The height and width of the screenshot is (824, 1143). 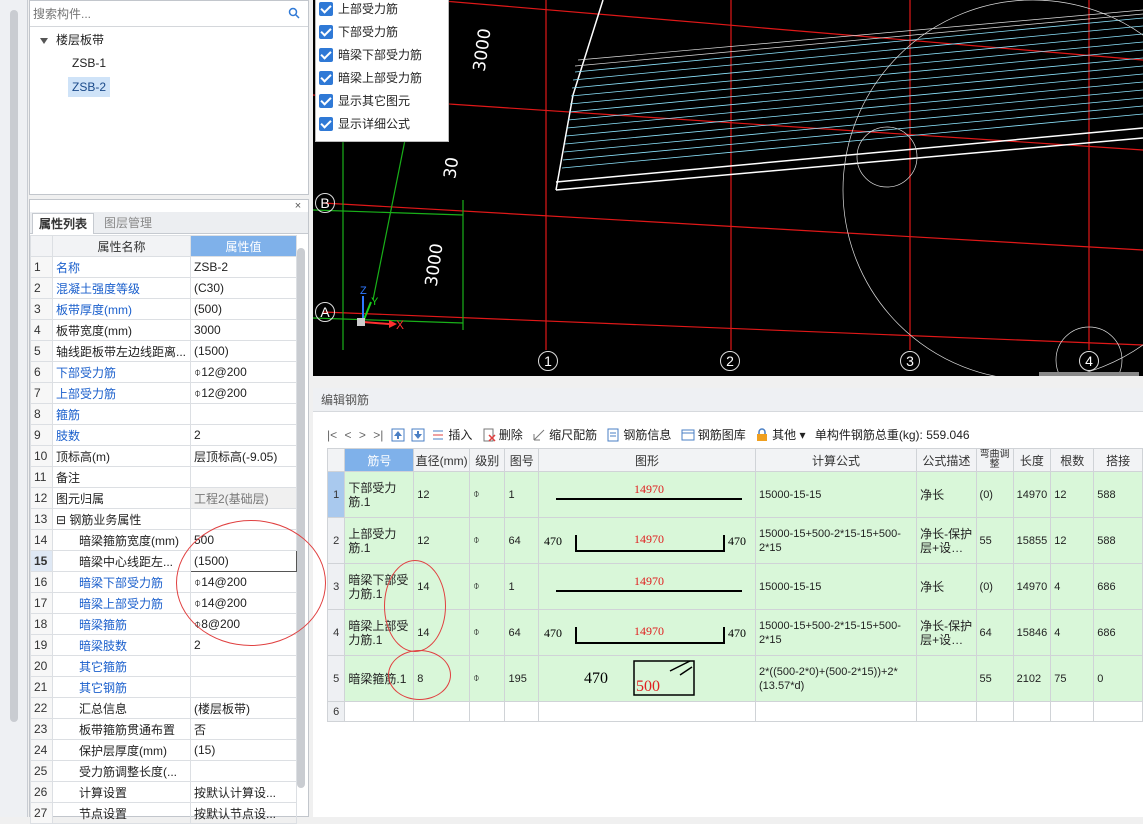 What do you see at coordinates (836, 632) in the screenshot?
I see `formula-cell: 15000-15+500-2*15-15+500-2*15` at bounding box center [836, 632].